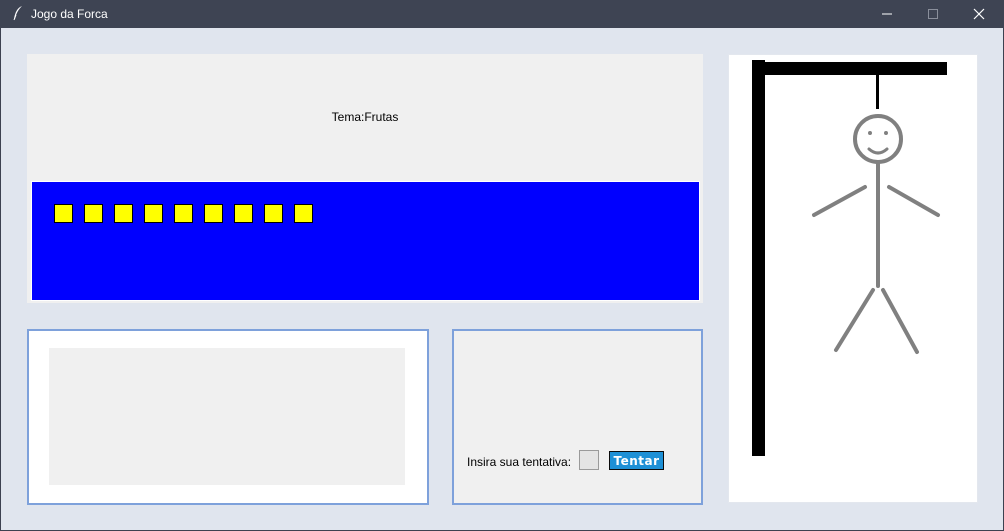  Describe the element at coordinates (519, 462) in the screenshot. I see `guess-label: Insira sua tentativa:` at that location.